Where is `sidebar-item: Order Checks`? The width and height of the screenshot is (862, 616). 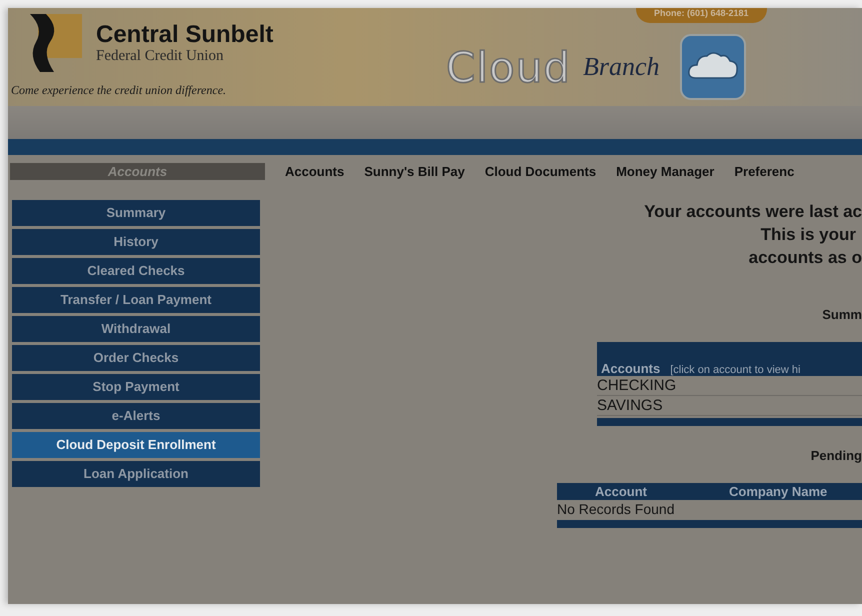 sidebar-item: Order Checks is located at coordinates (136, 358).